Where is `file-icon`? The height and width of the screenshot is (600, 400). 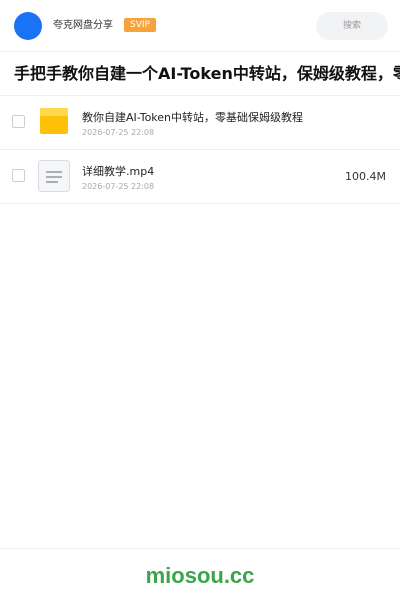
file-icon is located at coordinates (54, 176).